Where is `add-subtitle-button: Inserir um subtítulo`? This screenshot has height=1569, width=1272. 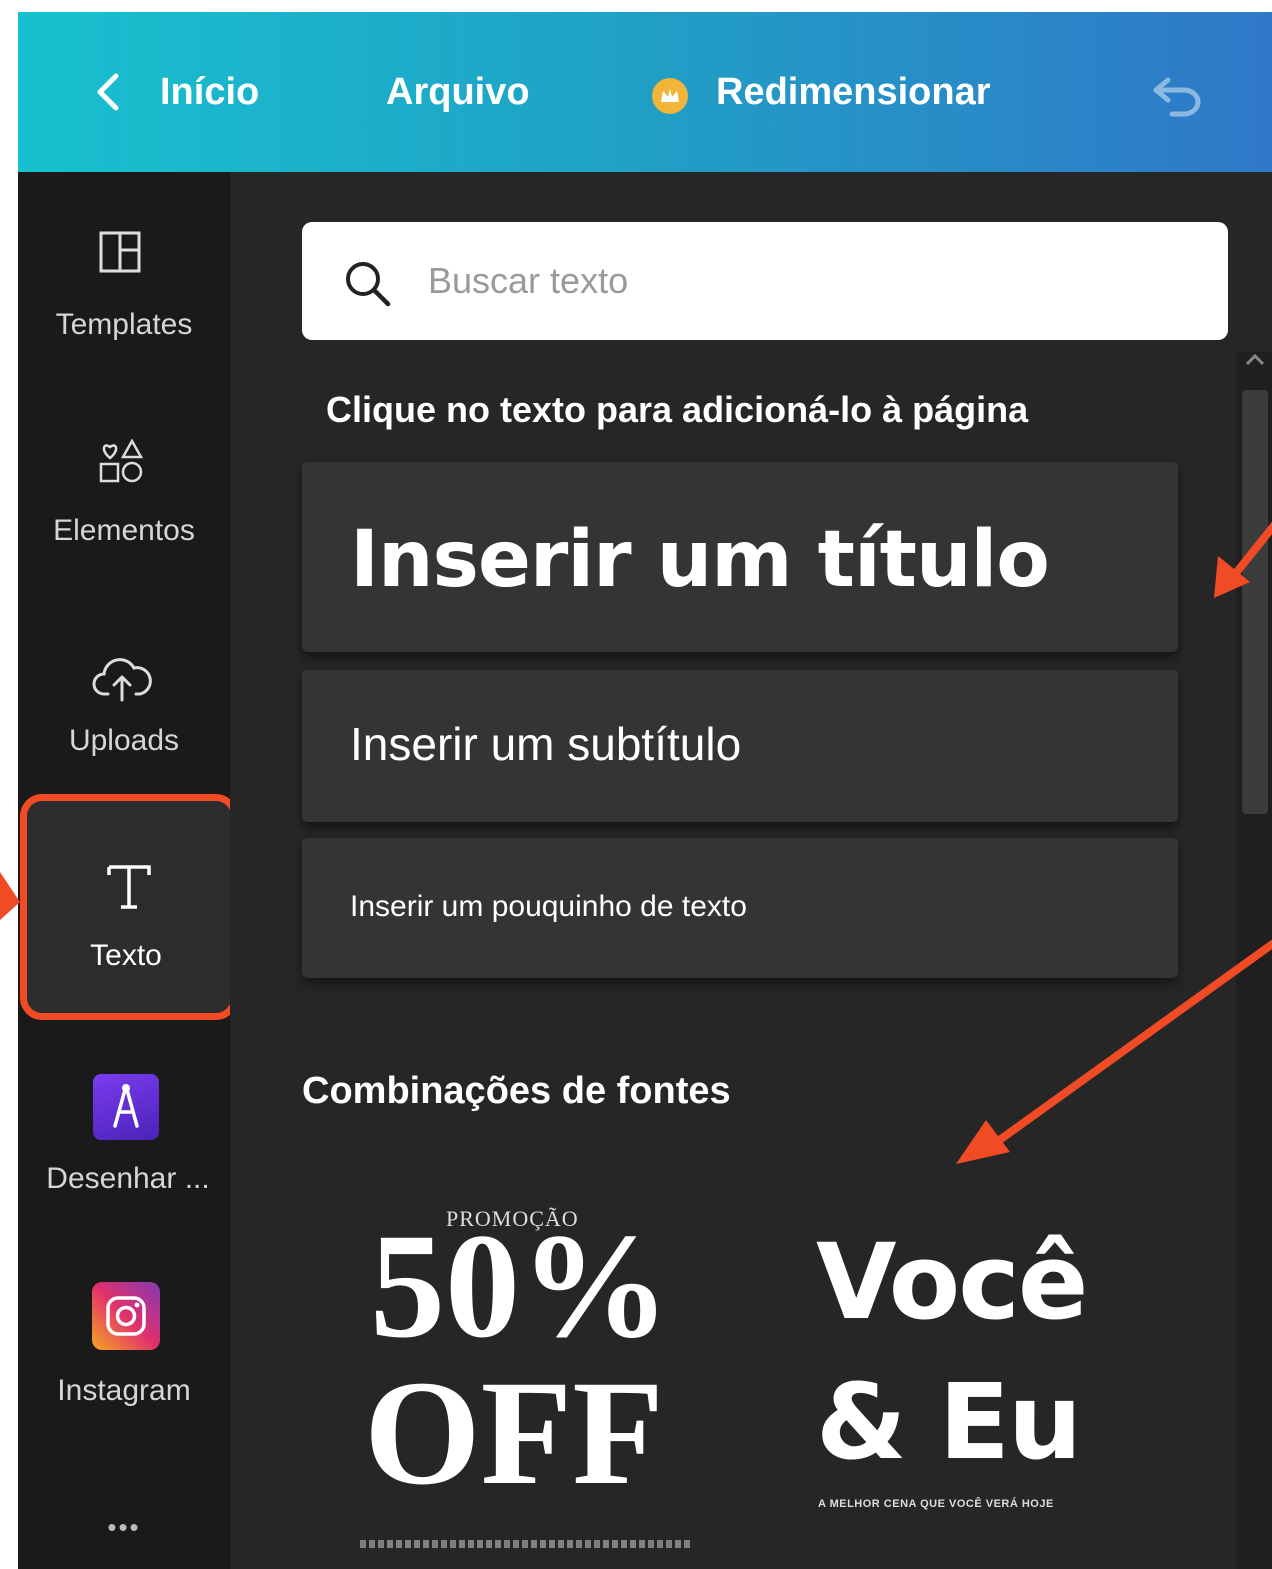
add-subtitle-button: Inserir um subtítulo is located at coordinates (740, 746).